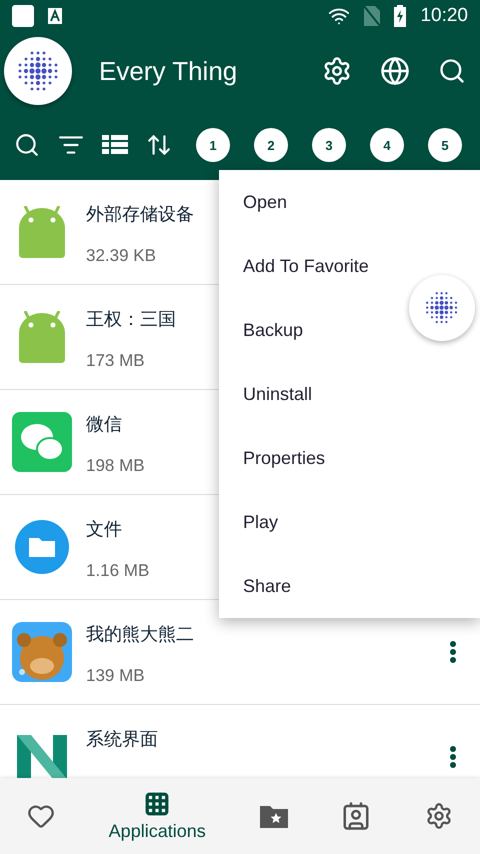  I want to click on menu-item: Add To Favorite, so click(349, 266).